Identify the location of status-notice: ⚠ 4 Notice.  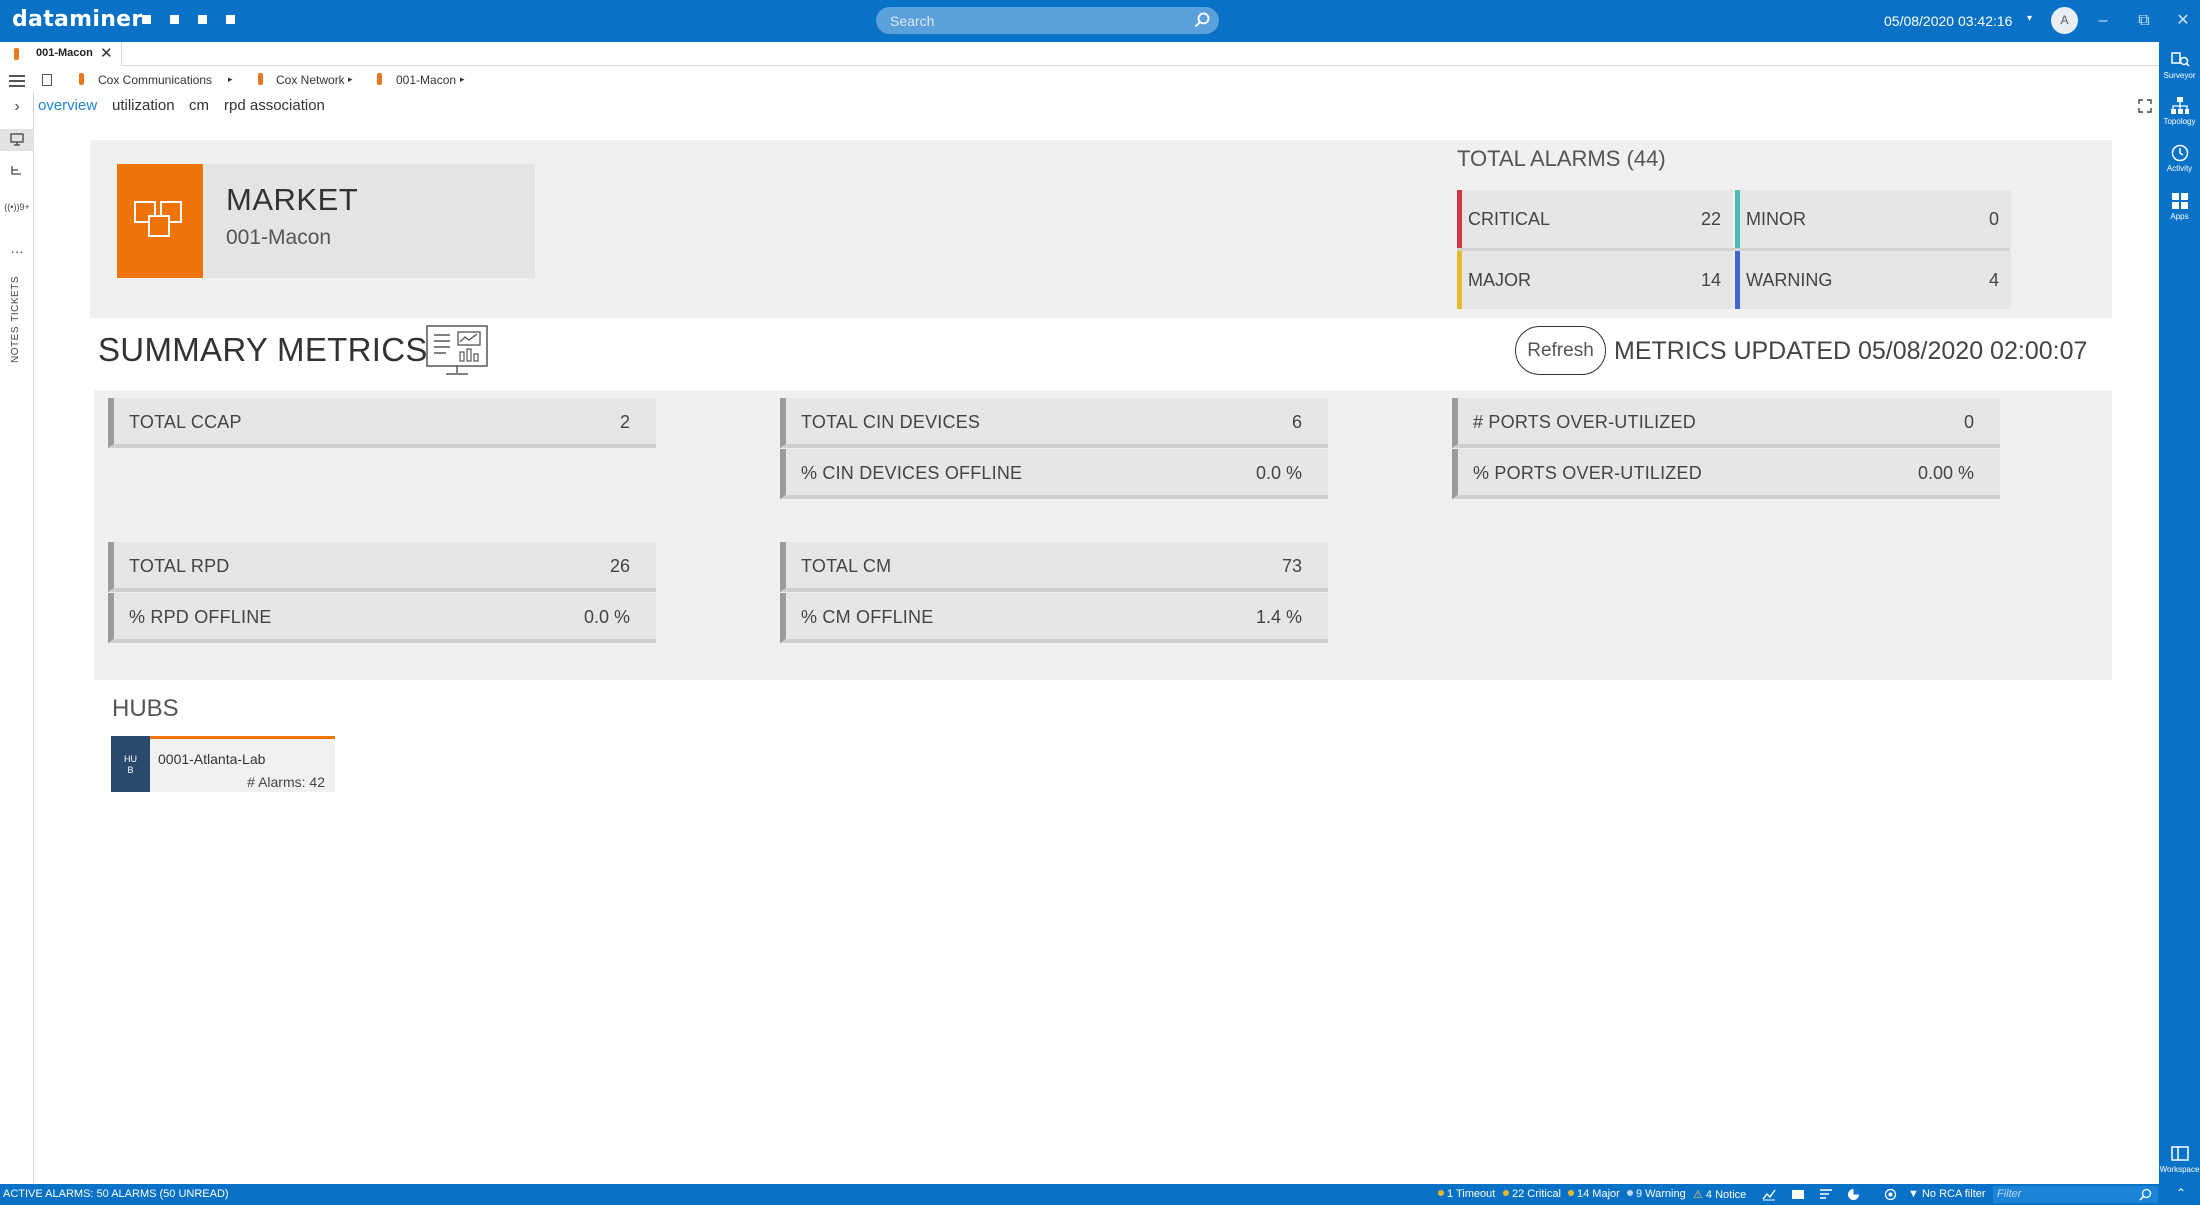
(1719, 1194).